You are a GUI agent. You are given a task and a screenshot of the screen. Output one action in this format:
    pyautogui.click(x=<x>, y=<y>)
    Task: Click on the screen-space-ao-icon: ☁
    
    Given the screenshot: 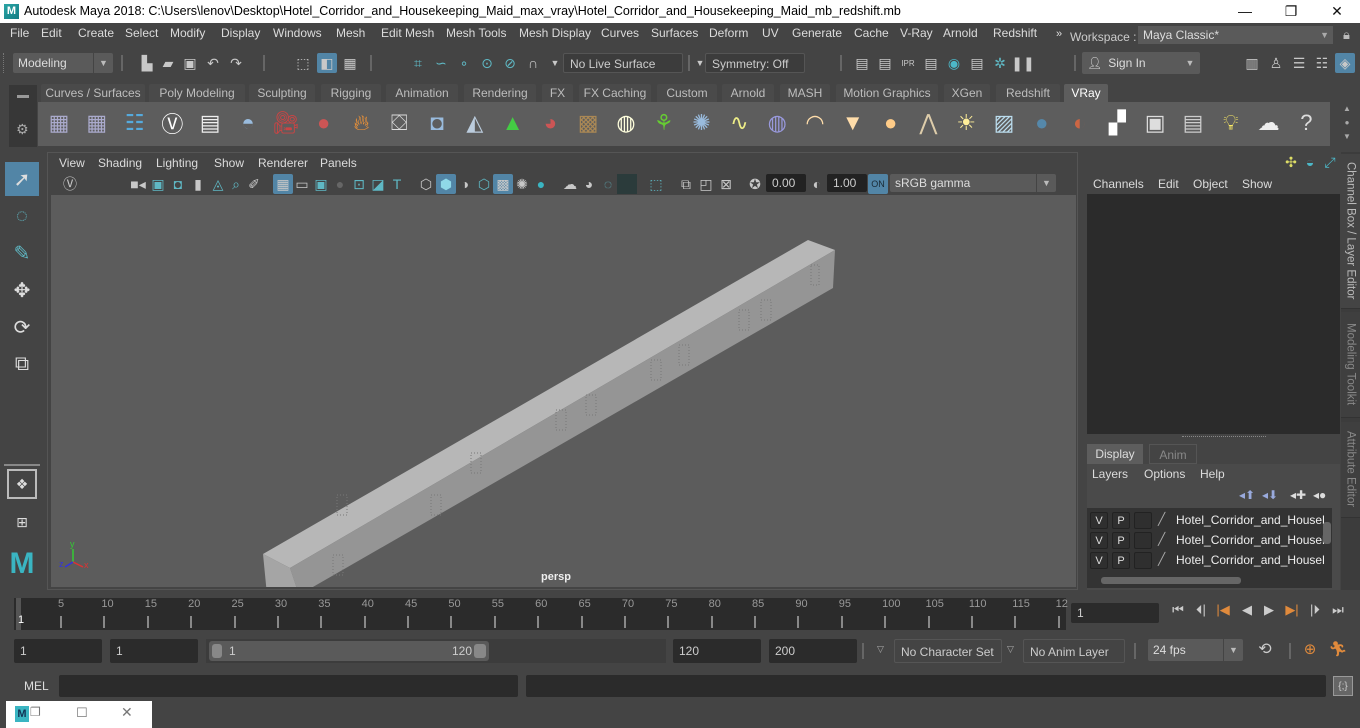 What is the action you would take?
    pyautogui.click(x=570, y=184)
    